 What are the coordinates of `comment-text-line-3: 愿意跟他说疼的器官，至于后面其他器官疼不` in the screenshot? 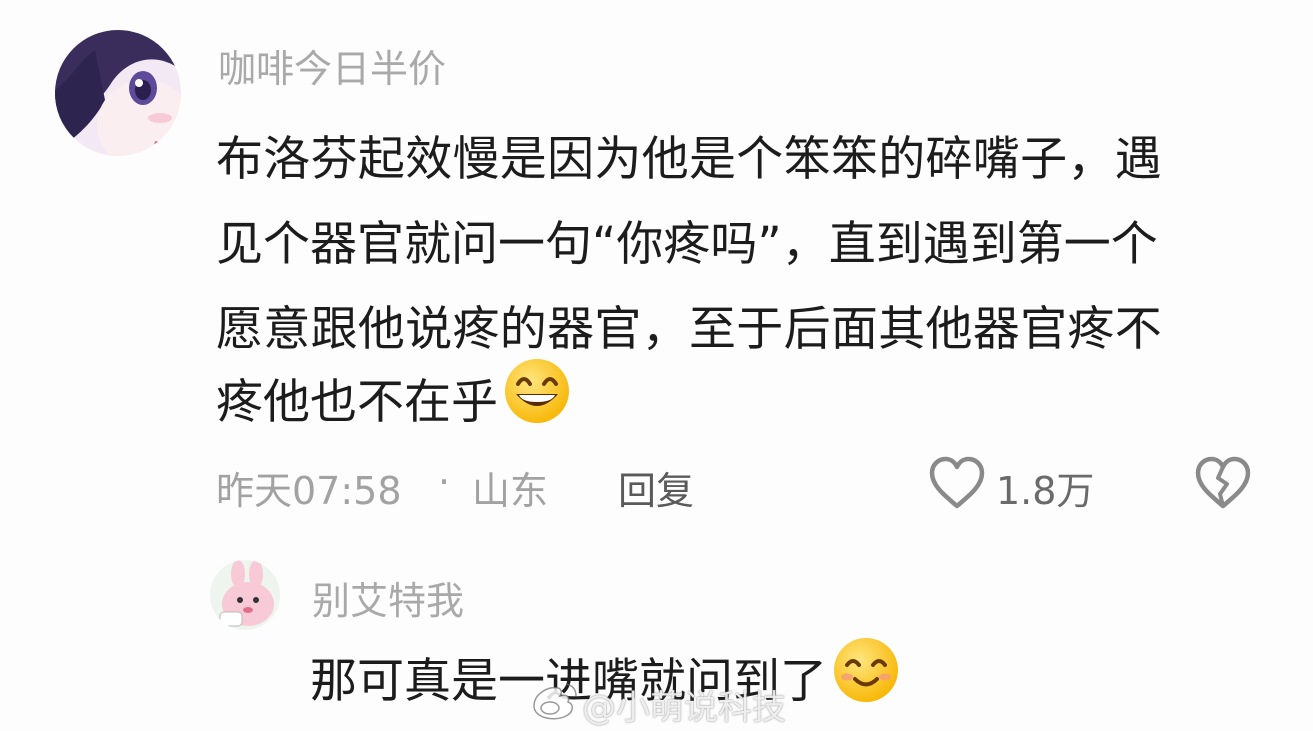 It's located at (689, 329).